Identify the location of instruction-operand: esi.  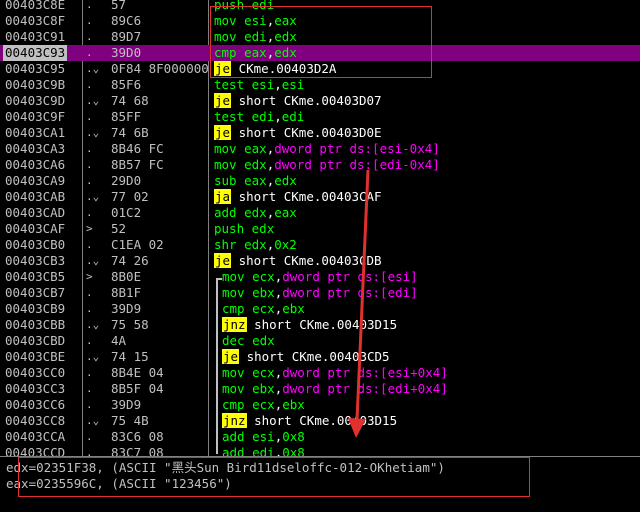
(263, 84).